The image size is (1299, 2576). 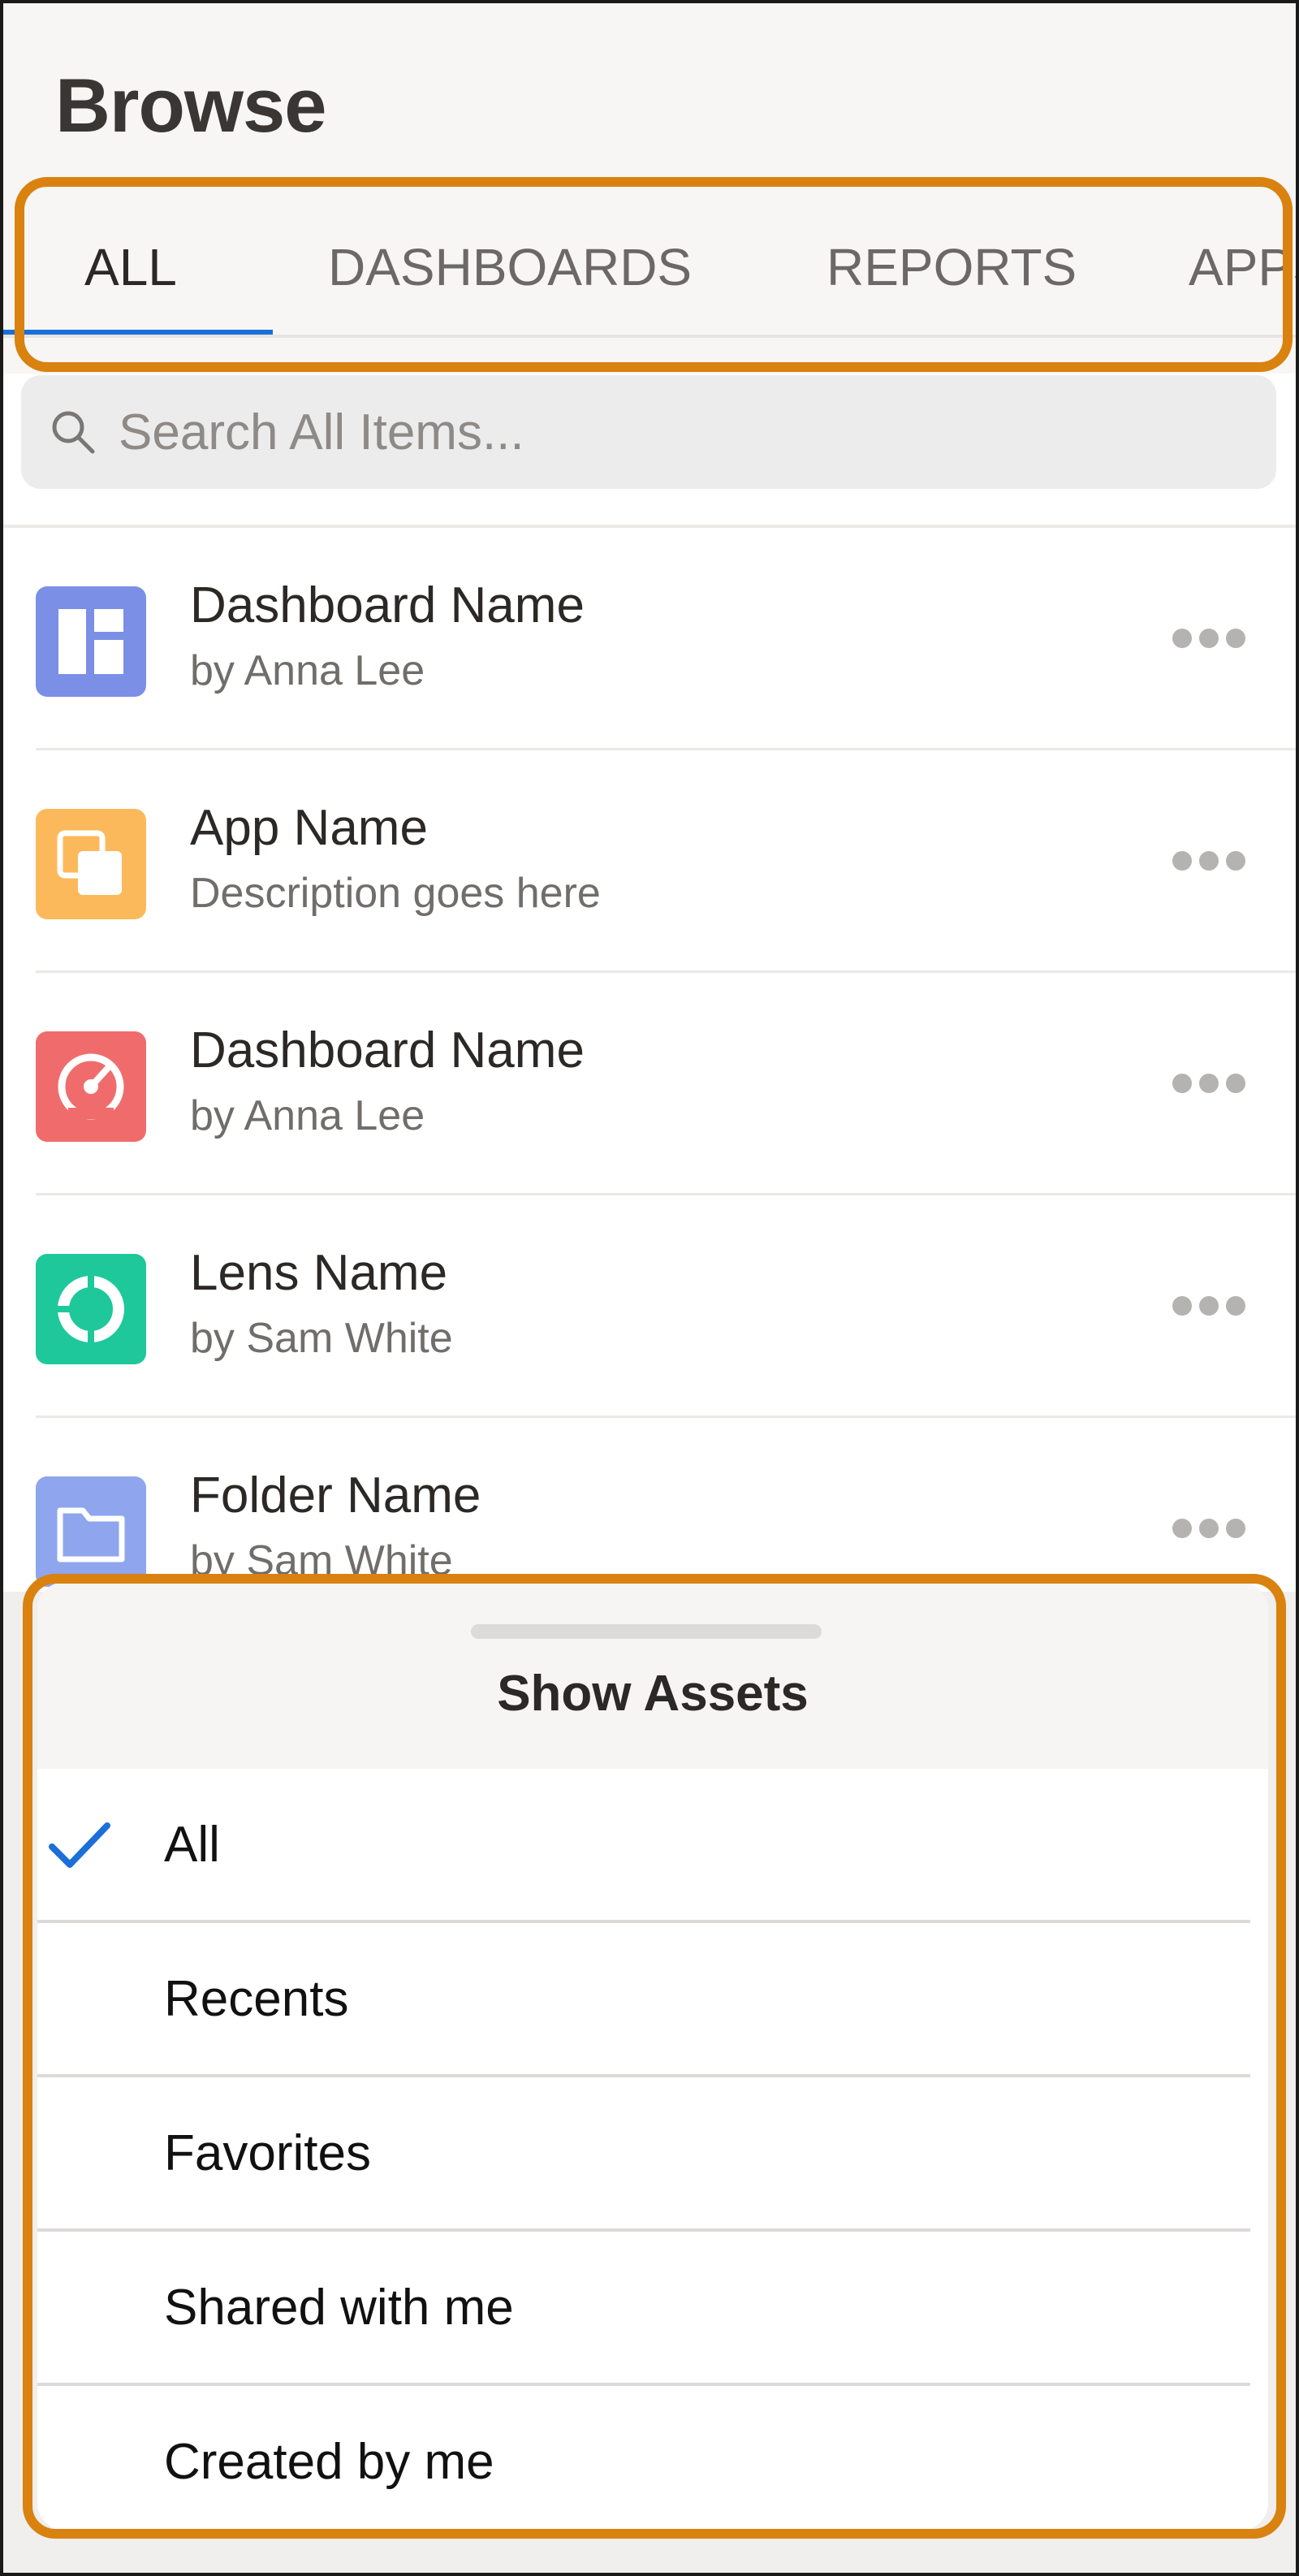 What do you see at coordinates (80, 1845) in the screenshot?
I see `checkmark-icon` at bounding box center [80, 1845].